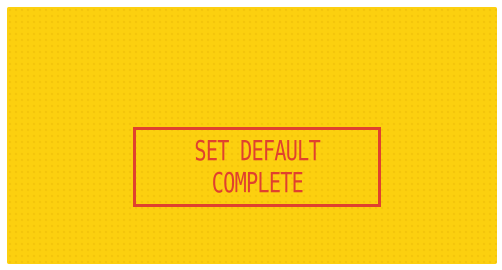  I want to click on status-message-box: SET DEFAULT COMPLETE, so click(257, 167).